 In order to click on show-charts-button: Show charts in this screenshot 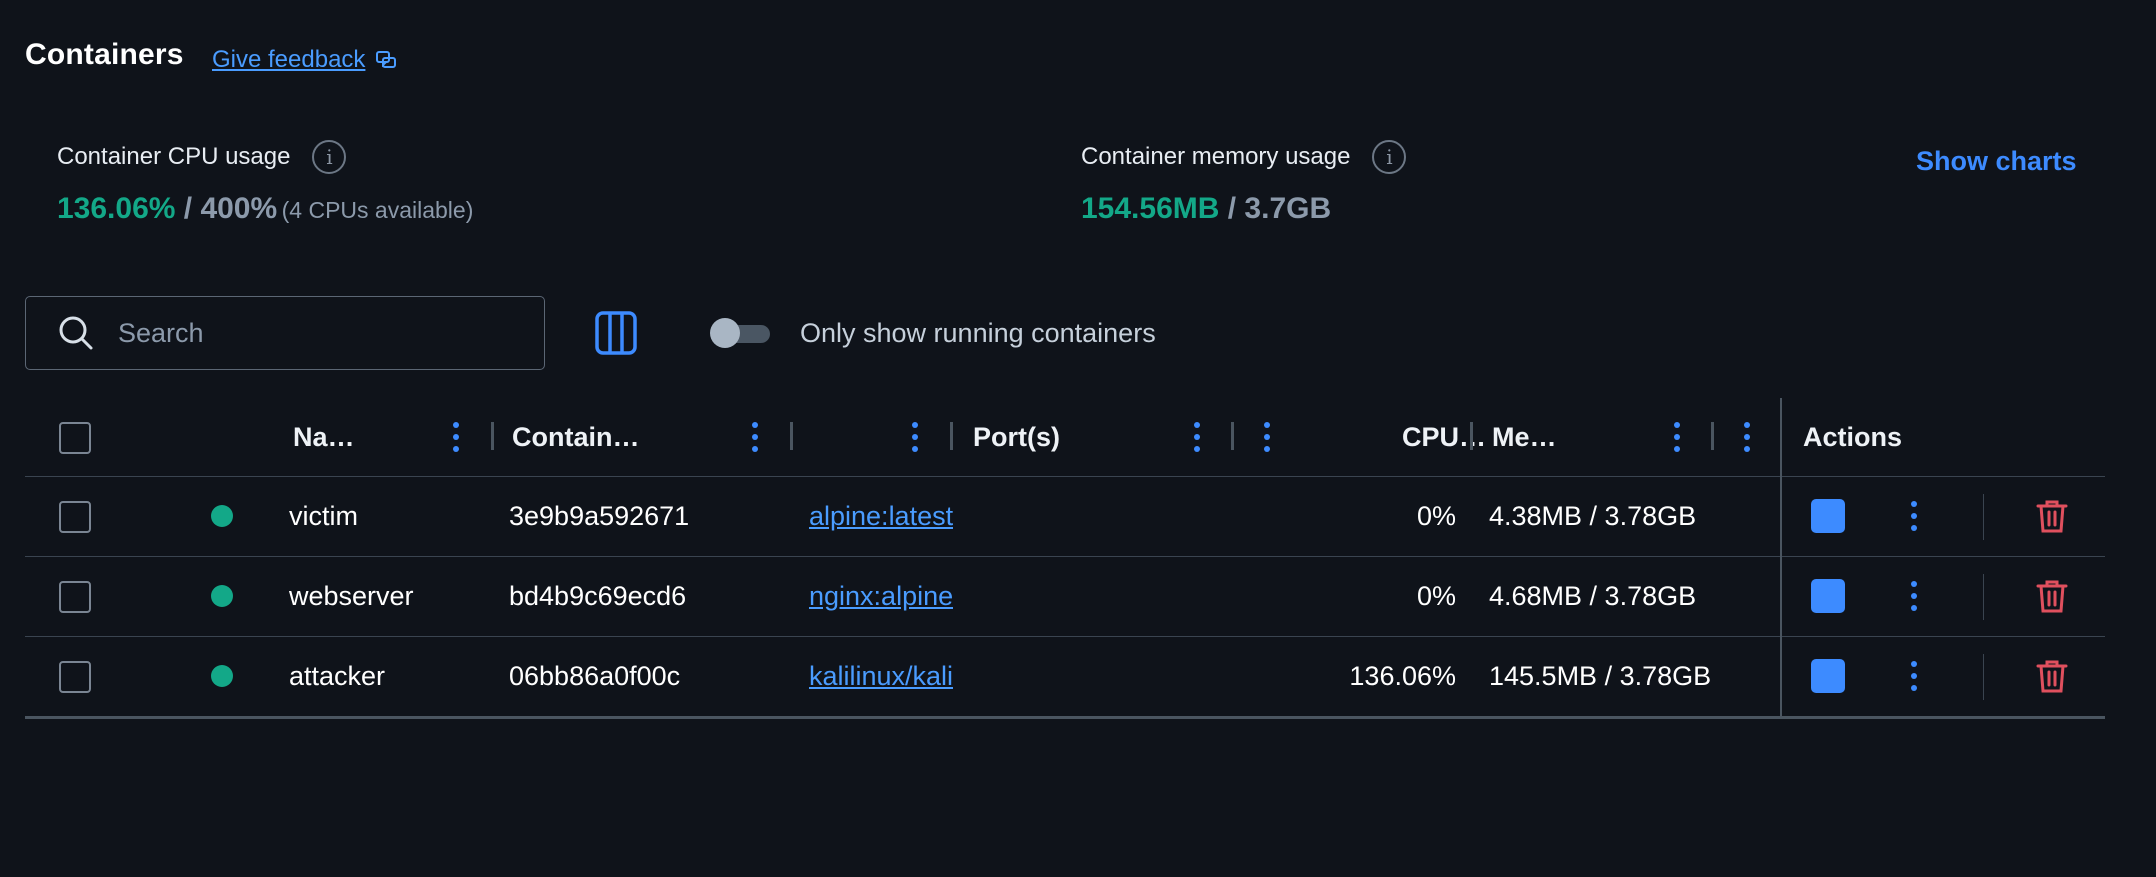, I will do `click(1996, 161)`.